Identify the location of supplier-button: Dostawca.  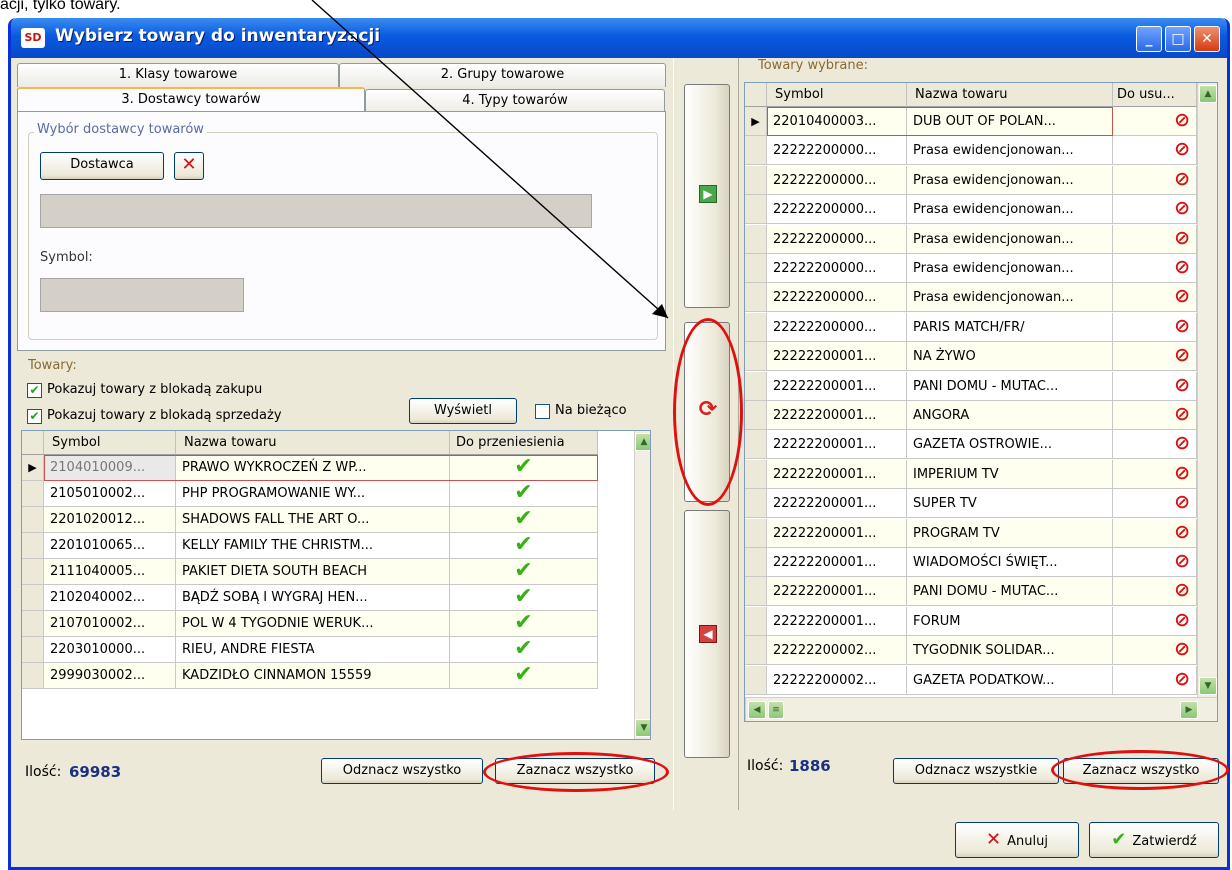
(102, 166).